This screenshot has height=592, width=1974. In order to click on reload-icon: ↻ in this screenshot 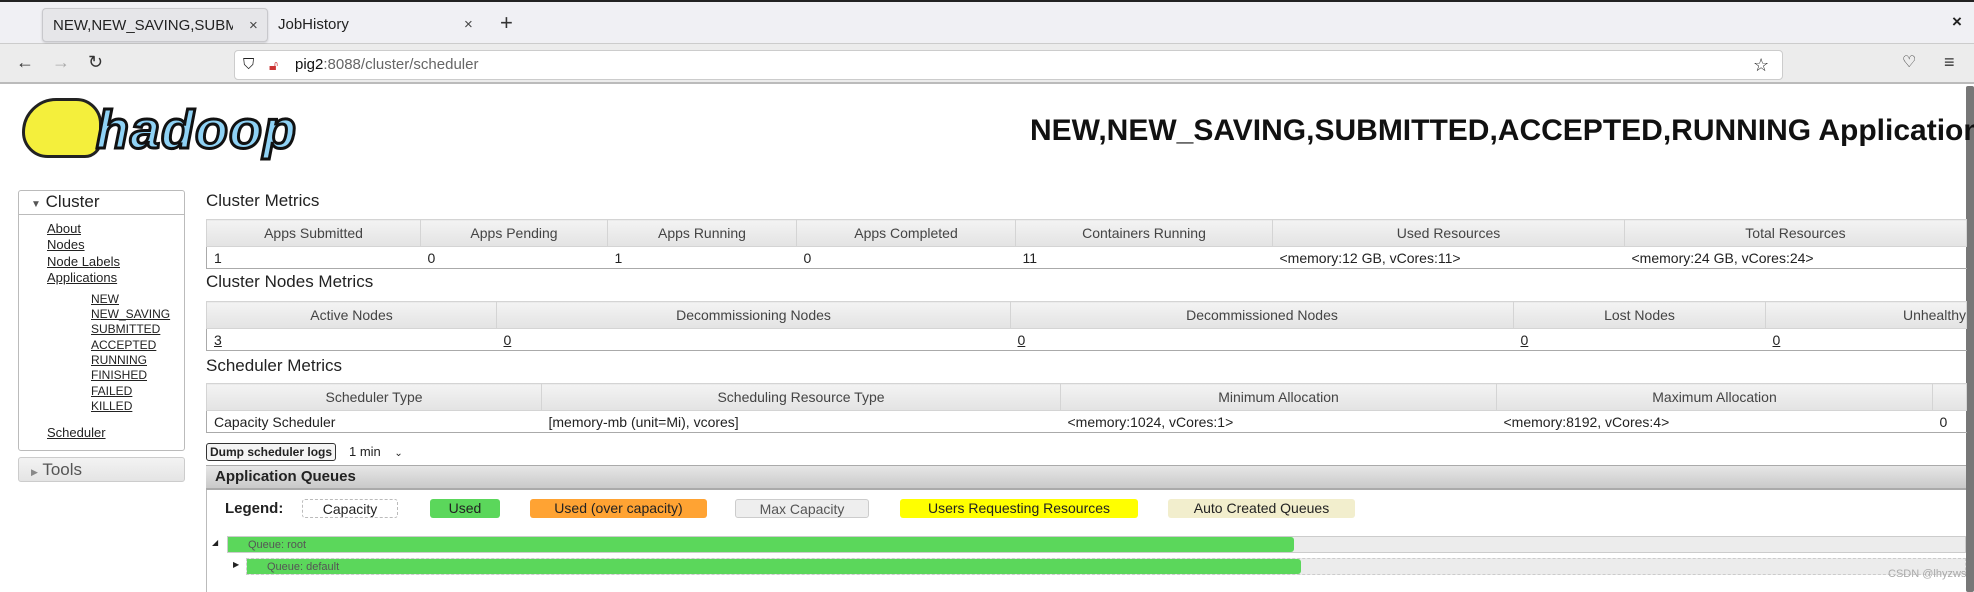, I will do `click(95, 62)`.